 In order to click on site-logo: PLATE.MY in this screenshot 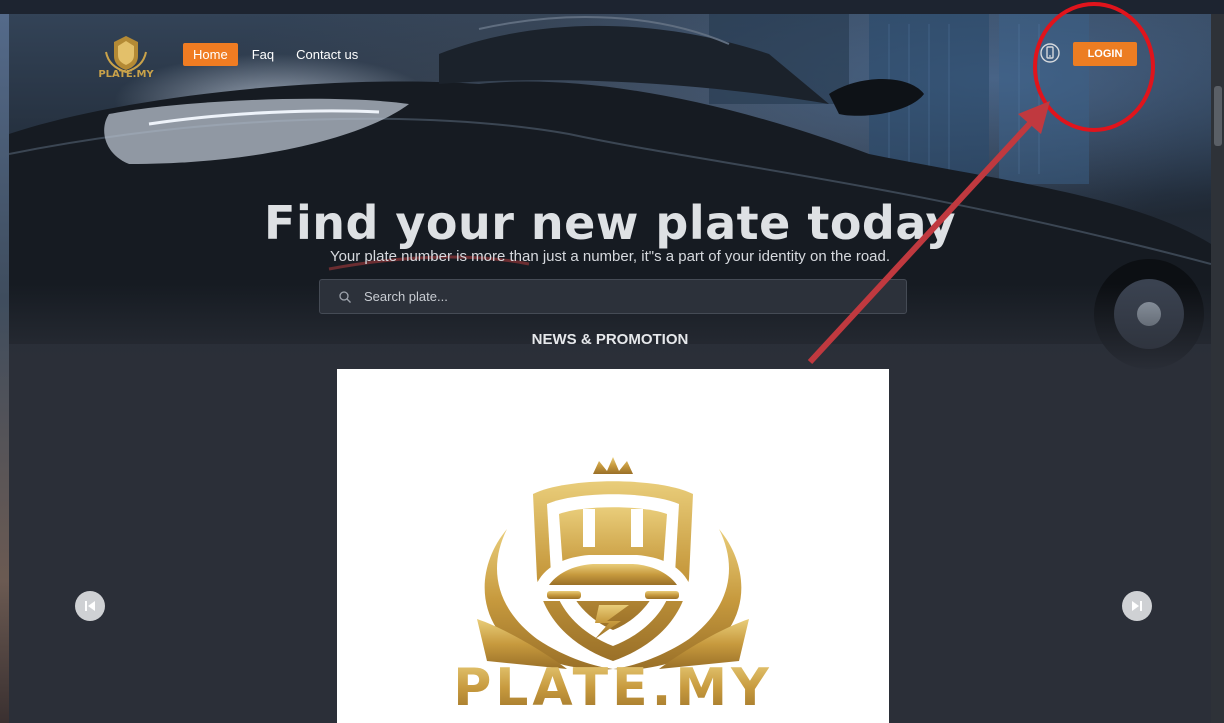, I will do `click(126, 55)`.